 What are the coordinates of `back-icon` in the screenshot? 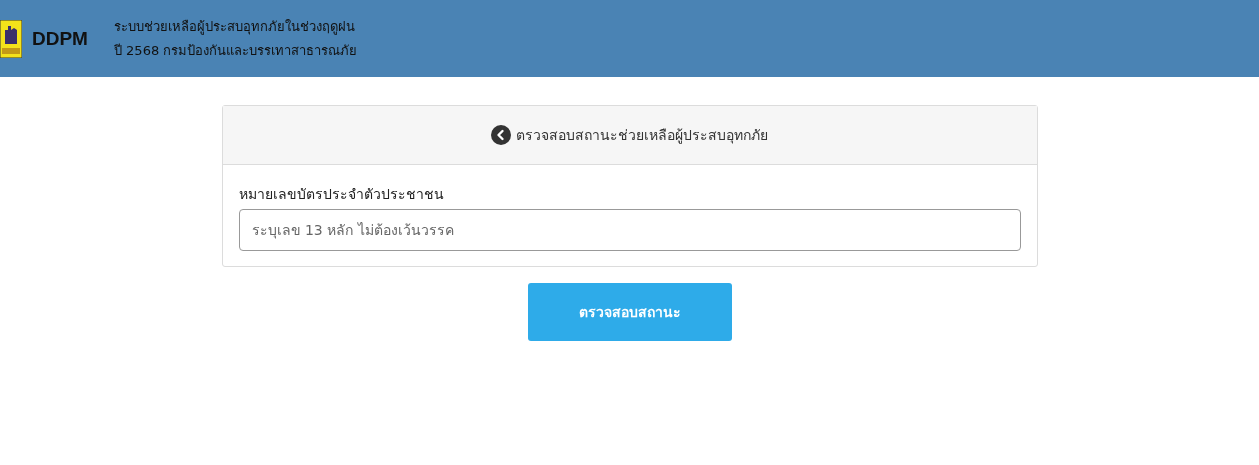 It's located at (501, 135).